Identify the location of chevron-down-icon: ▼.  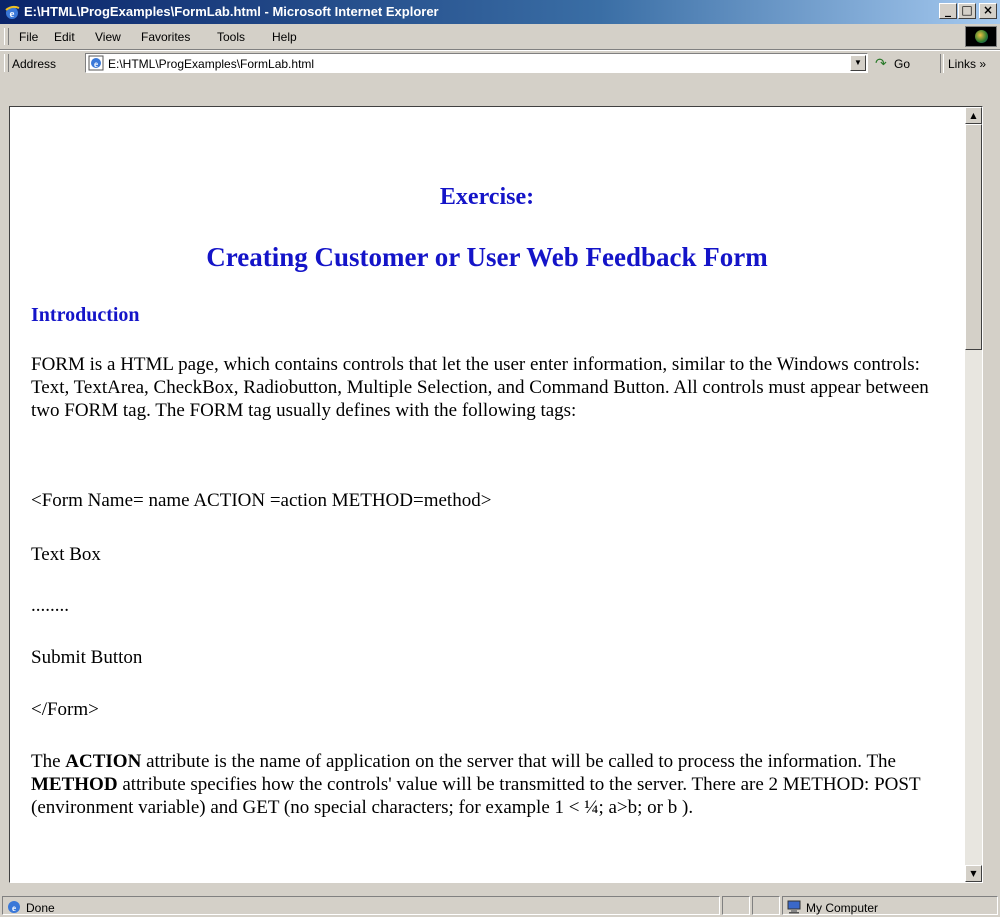
(858, 62).